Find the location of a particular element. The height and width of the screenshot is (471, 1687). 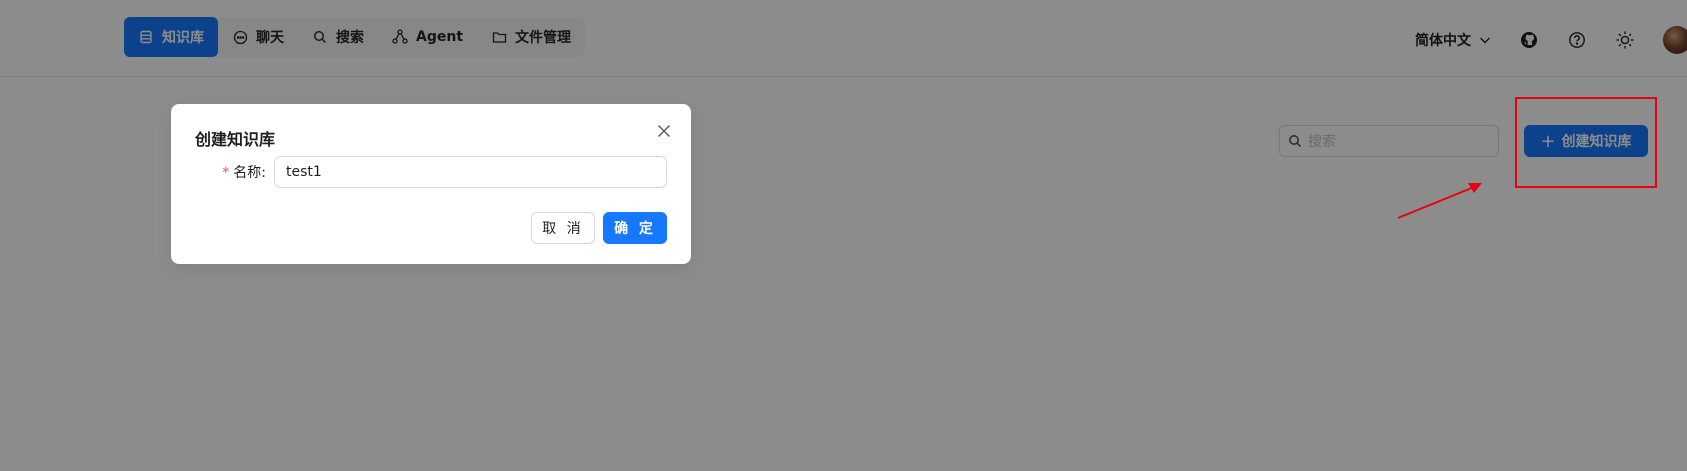

close-icon is located at coordinates (664, 131).